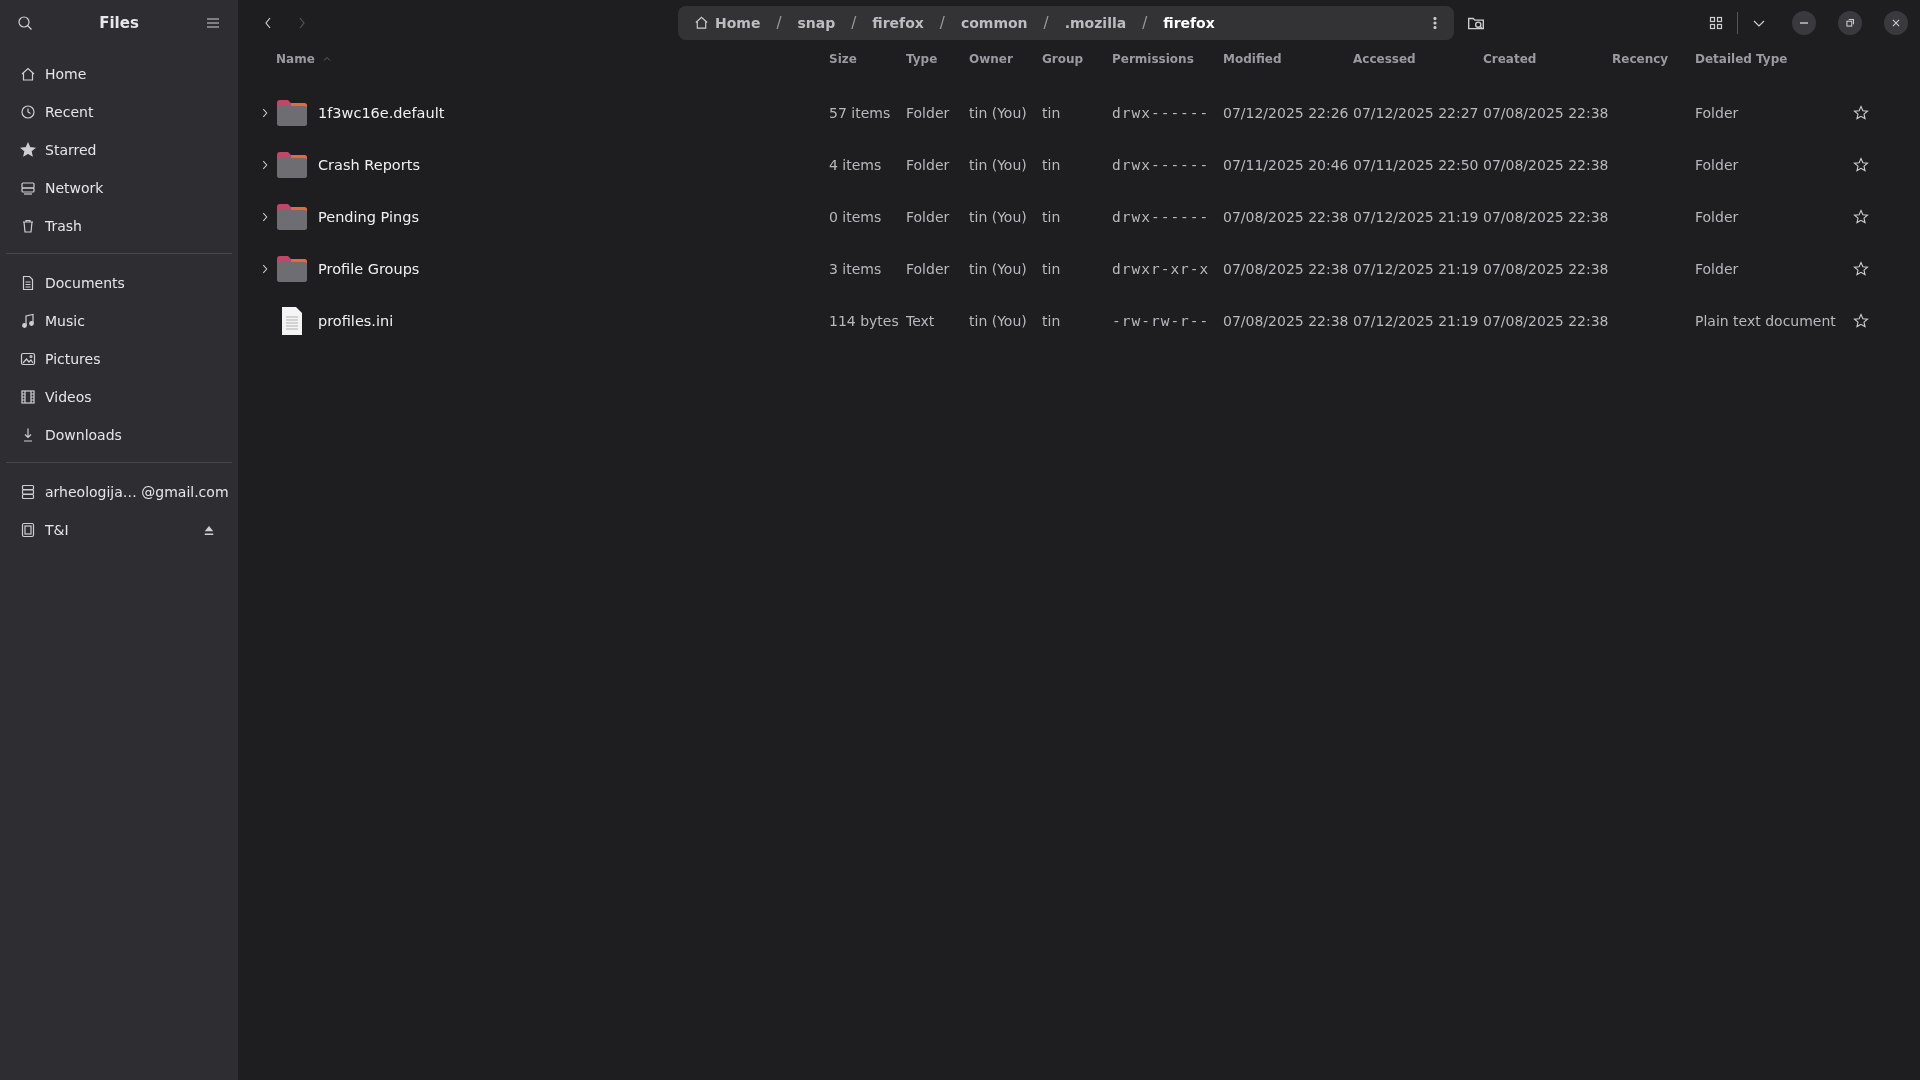  Describe the element at coordinates (119, 22) in the screenshot. I see `sidebar-title: Files` at that location.